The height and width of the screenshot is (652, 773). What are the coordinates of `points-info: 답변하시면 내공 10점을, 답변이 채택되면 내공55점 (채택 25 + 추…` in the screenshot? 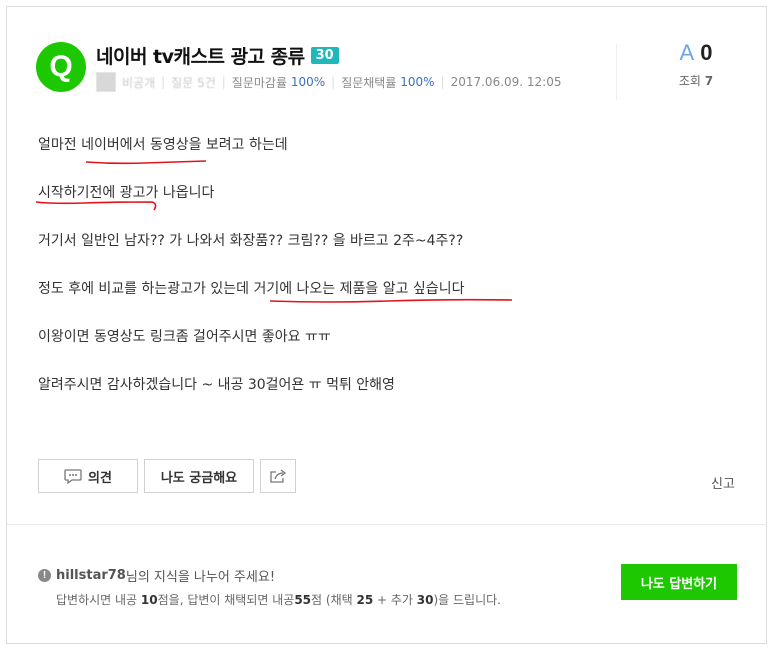 It's located at (278, 599).